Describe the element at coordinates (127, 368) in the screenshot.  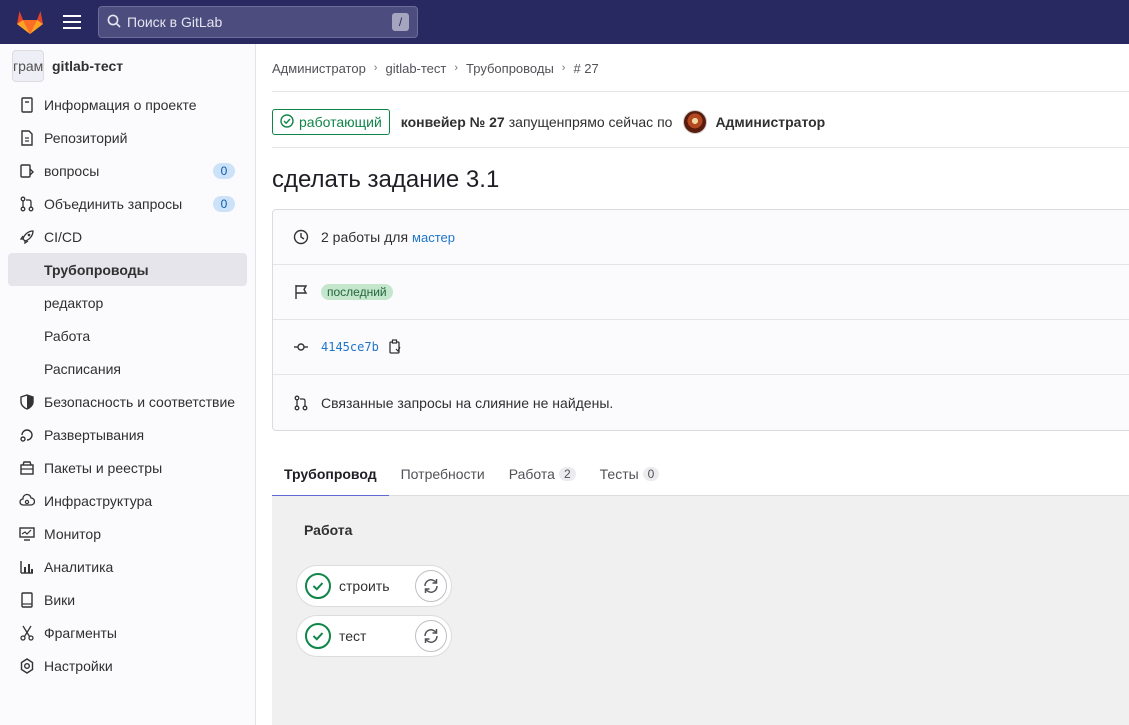
I see `sidebar-item-schedules: Расписания` at that location.